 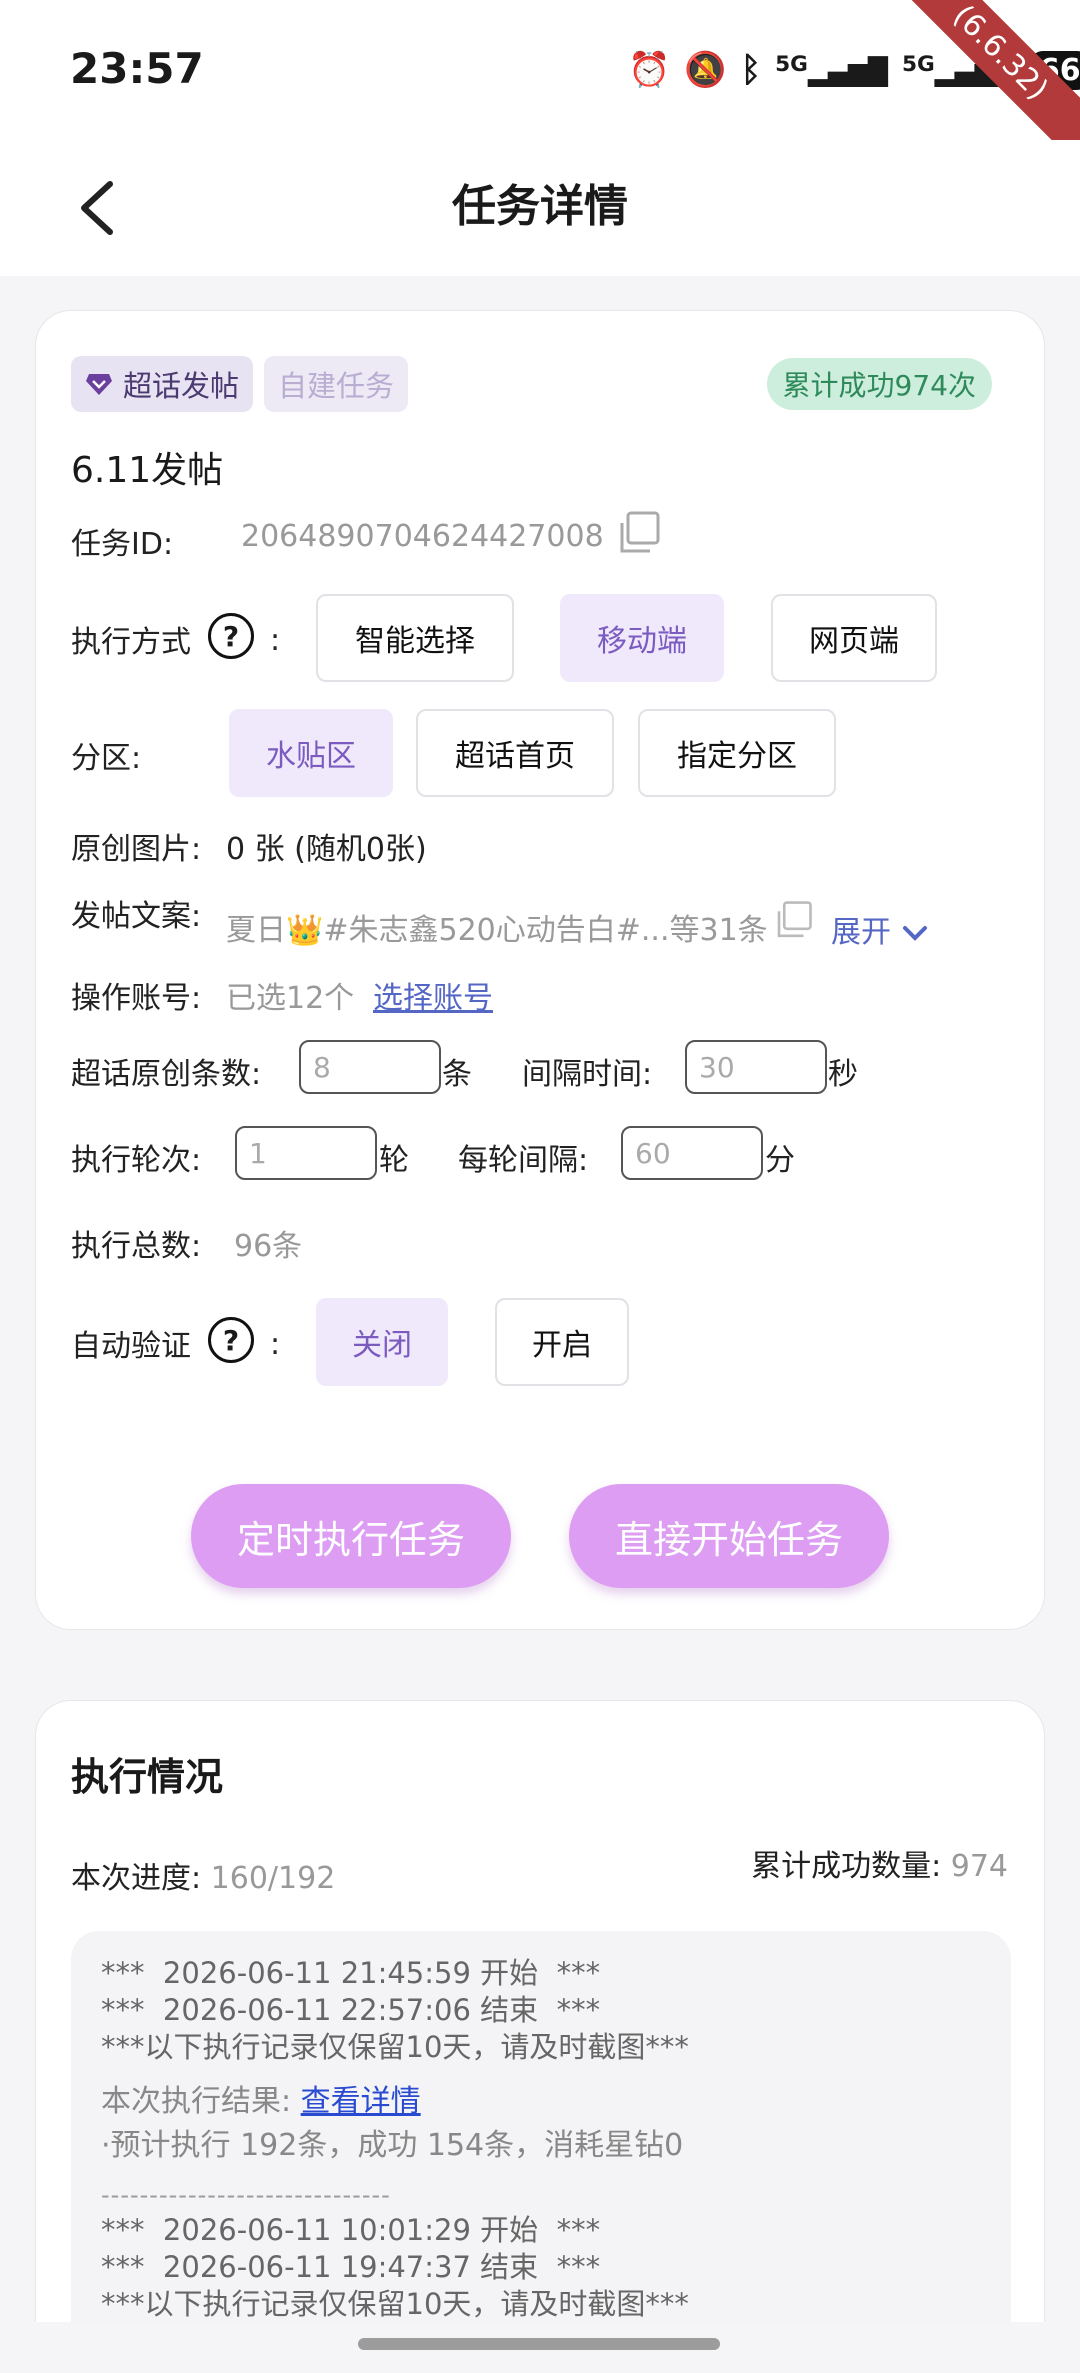 What do you see at coordinates (351, 1536) in the screenshot?
I see `schedule-task-button: 定时执行任务` at bounding box center [351, 1536].